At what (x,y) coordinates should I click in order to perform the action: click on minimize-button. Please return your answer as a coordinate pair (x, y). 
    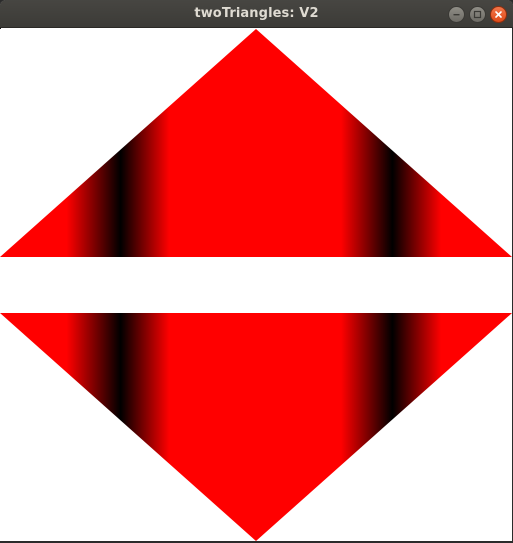
    Looking at the image, I should click on (456, 14).